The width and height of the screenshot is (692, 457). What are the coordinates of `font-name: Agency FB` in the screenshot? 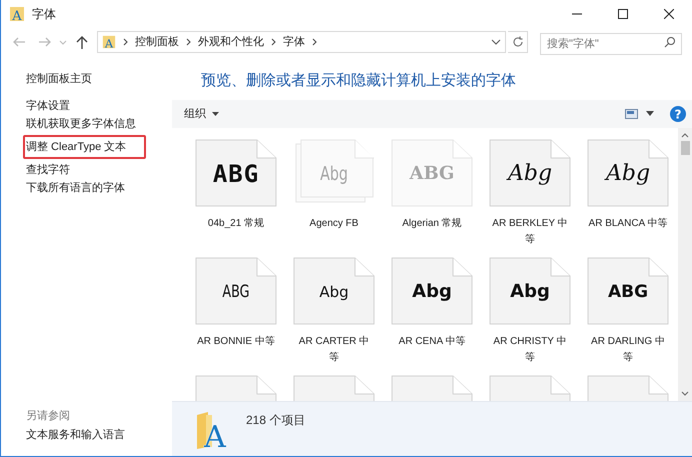 It's located at (334, 224).